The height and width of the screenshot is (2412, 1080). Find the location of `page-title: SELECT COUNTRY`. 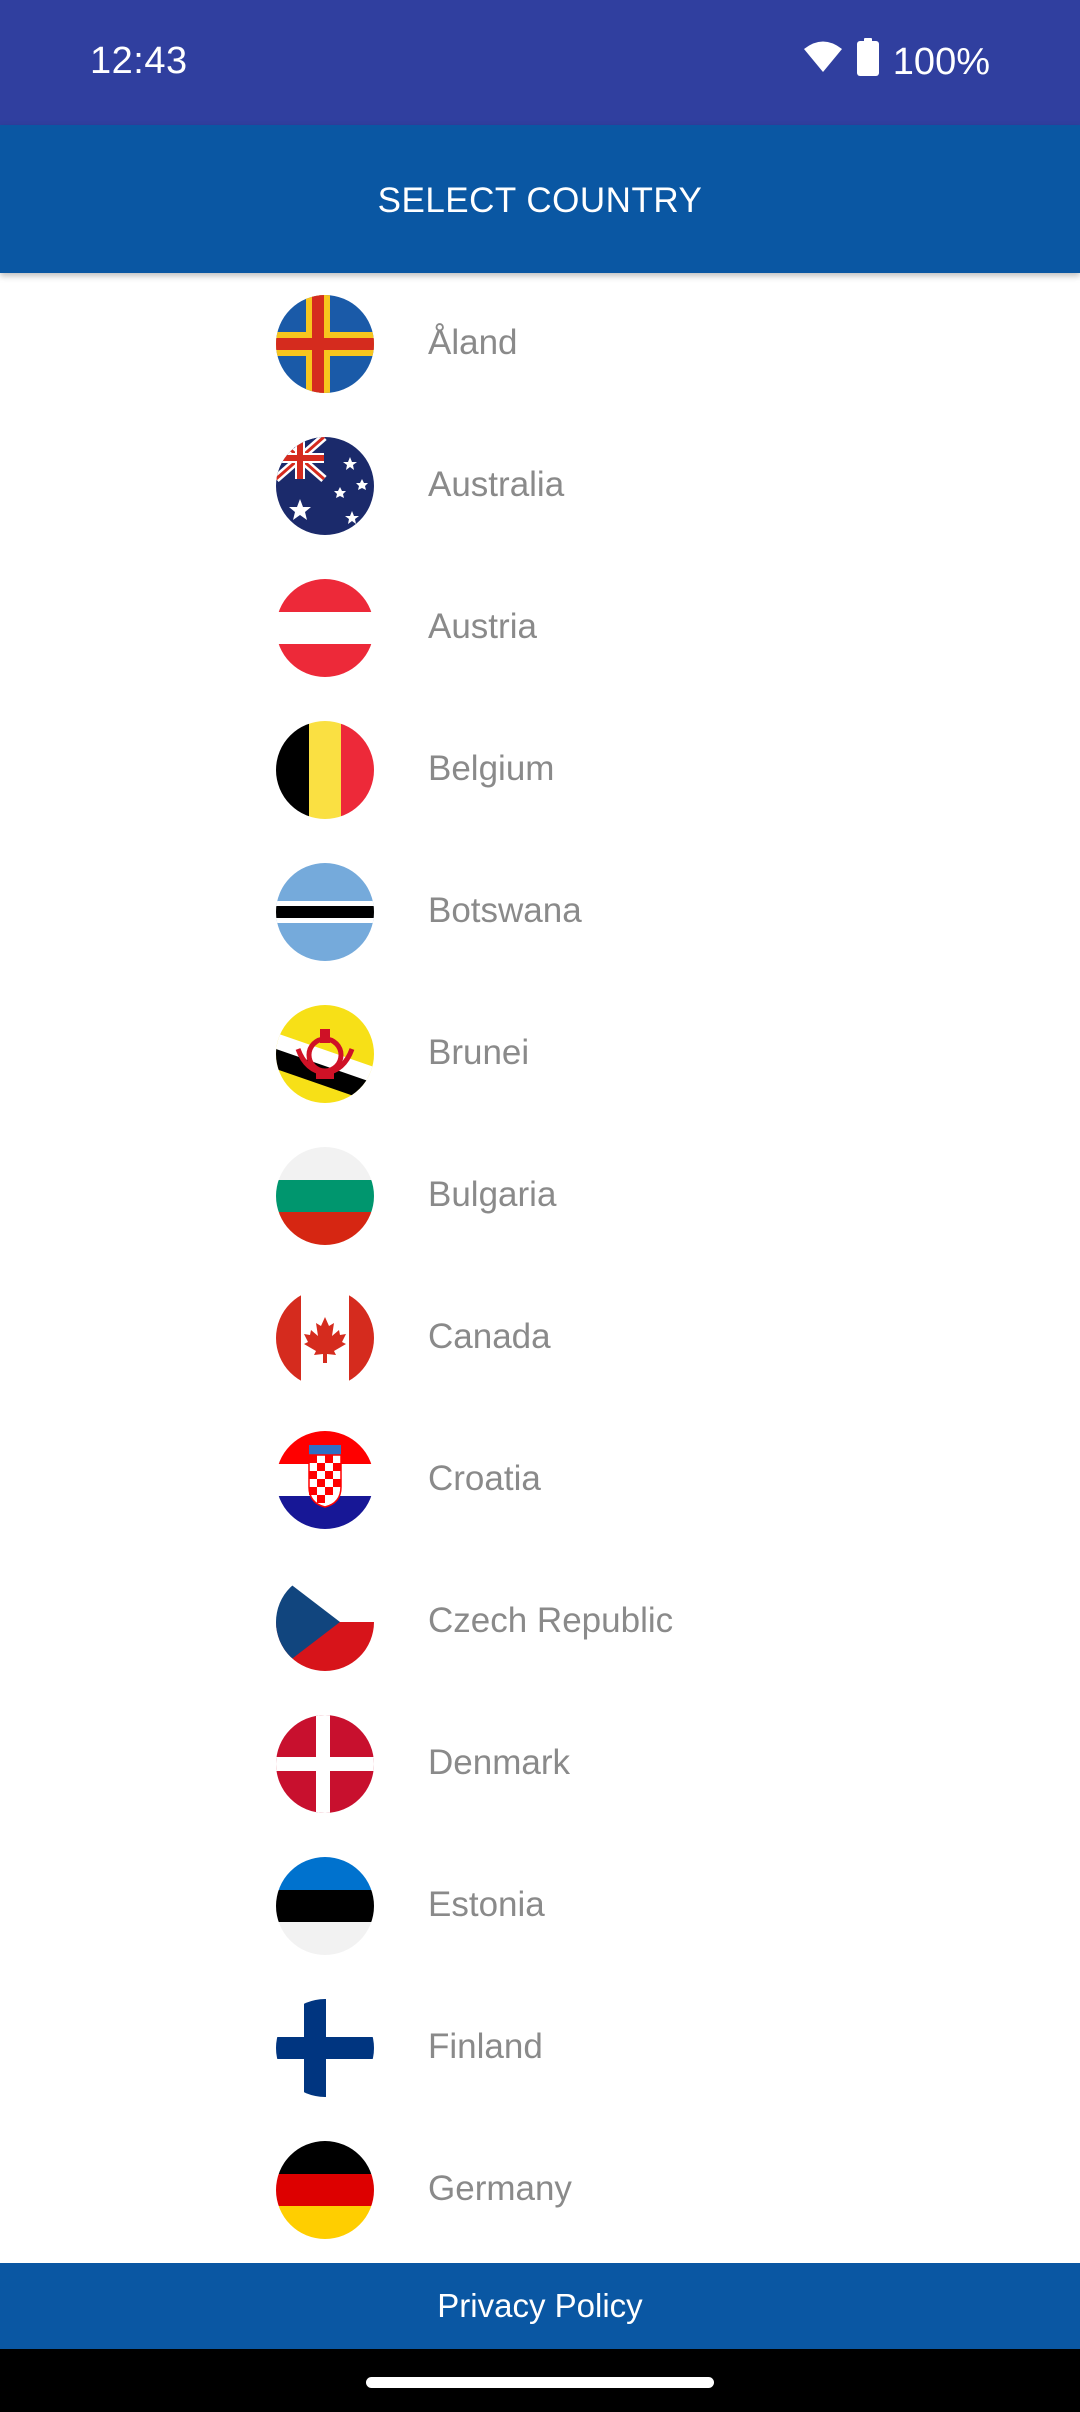

page-title: SELECT COUNTRY is located at coordinates (540, 200).